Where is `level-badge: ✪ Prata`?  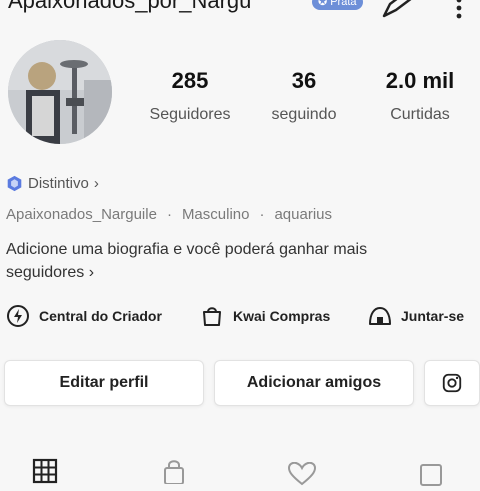 level-badge: ✪ Prata is located at coordinates (337, 5).